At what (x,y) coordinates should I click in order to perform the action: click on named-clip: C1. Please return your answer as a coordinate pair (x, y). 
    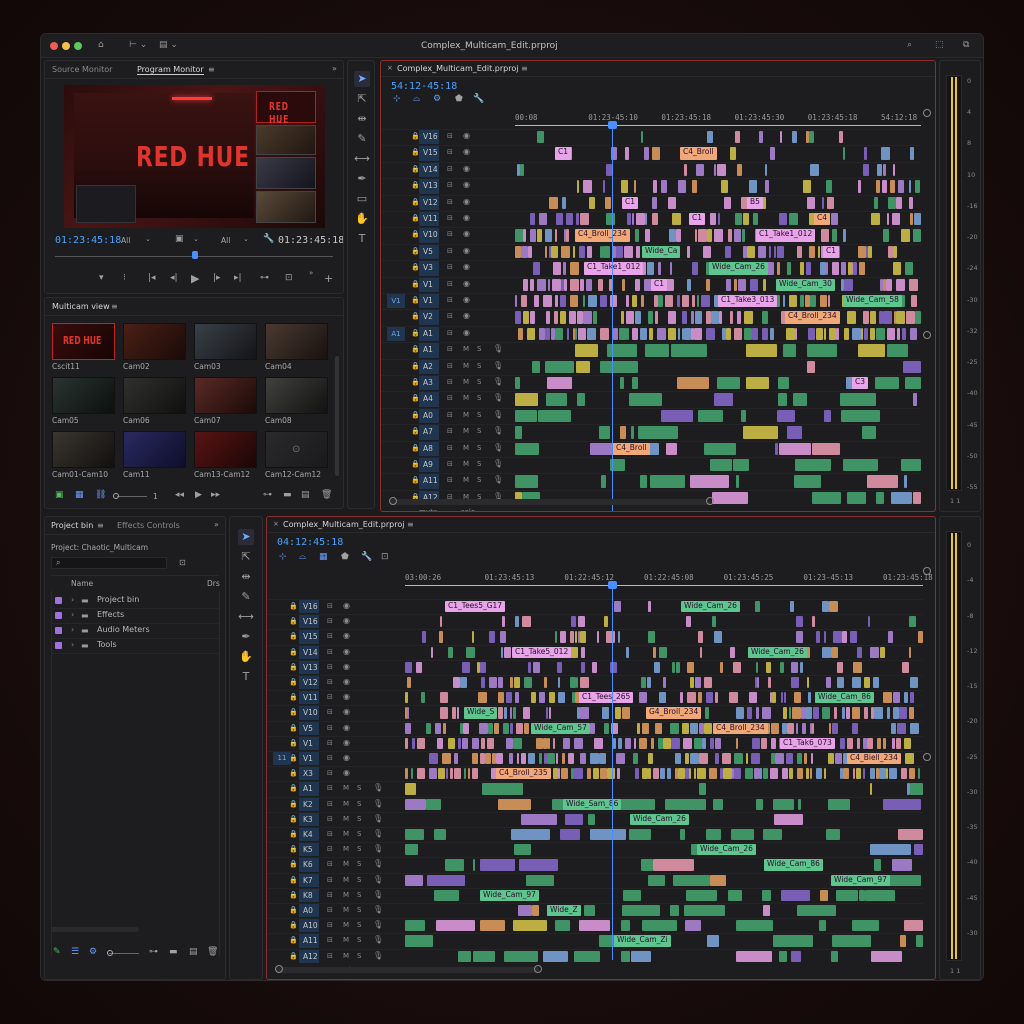
    Looking at the image, I should click on (697, 219).